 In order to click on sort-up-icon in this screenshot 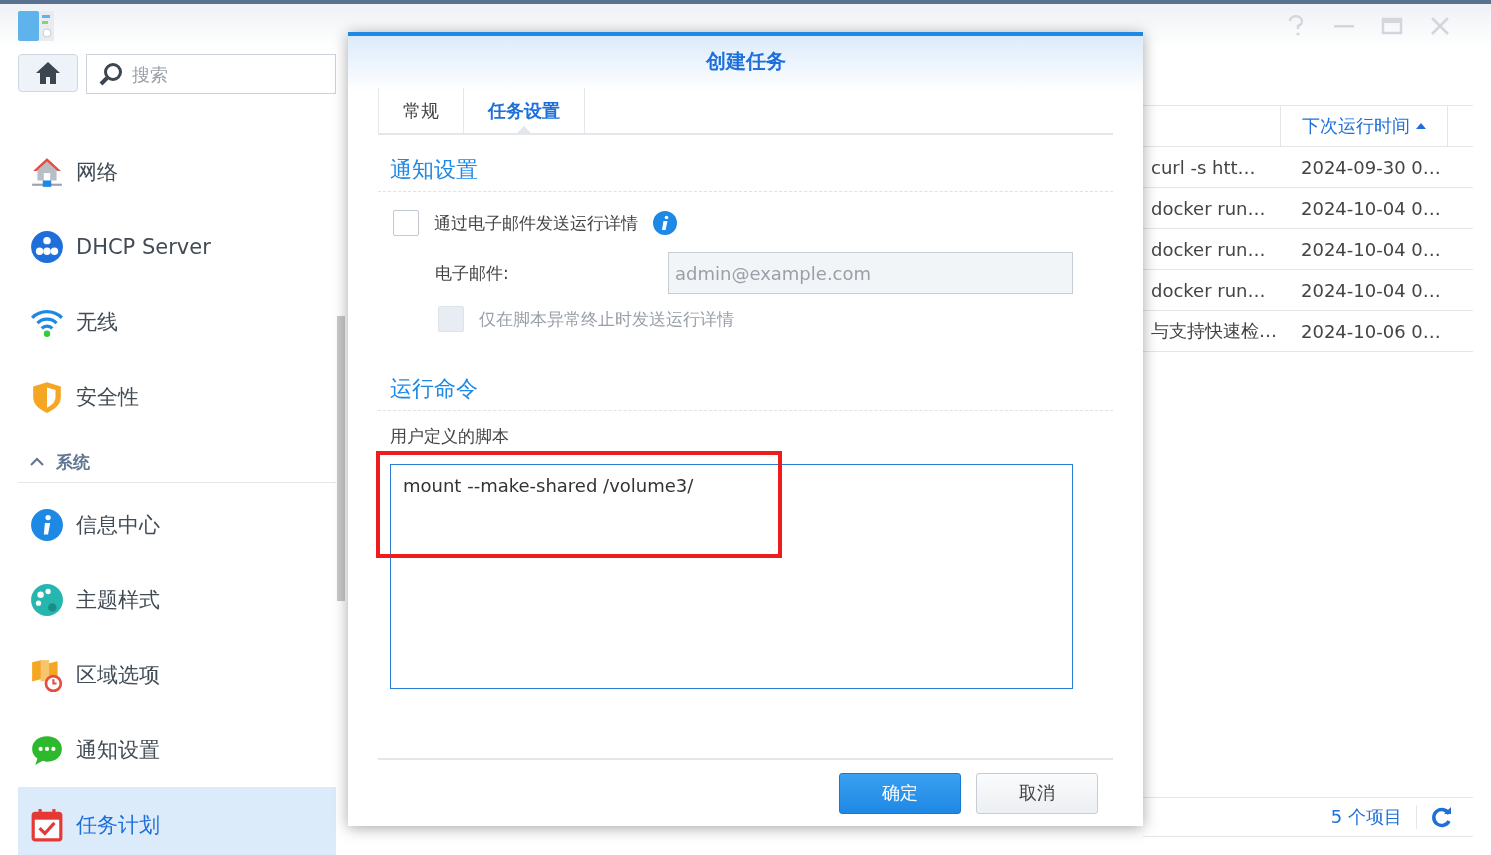, I will do `click(1421, 126)`.